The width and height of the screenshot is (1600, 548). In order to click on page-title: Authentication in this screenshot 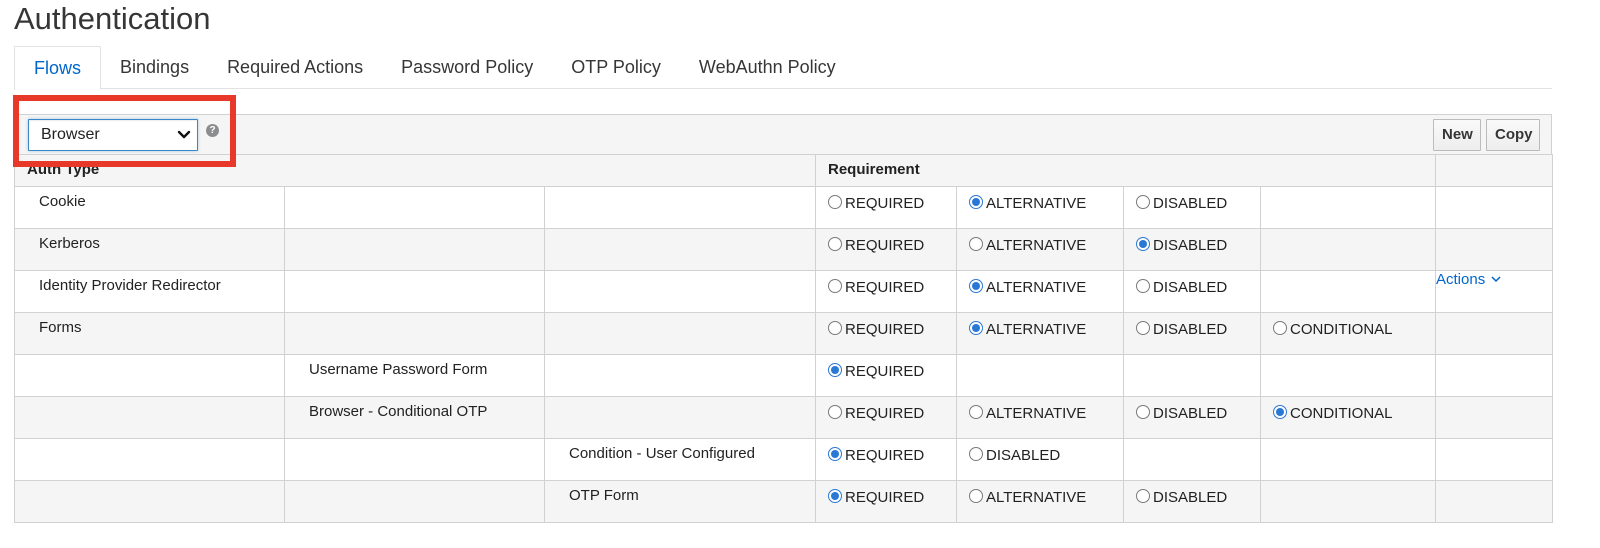, I will do `click(112, 18)`.